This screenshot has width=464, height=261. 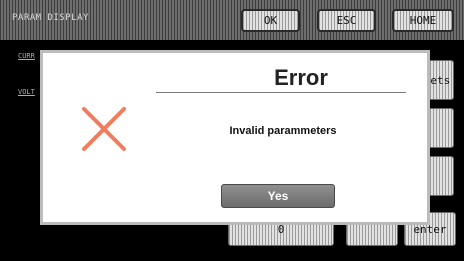 I want to click on side-label-volt: VOLT, so click(x=26, y=92).